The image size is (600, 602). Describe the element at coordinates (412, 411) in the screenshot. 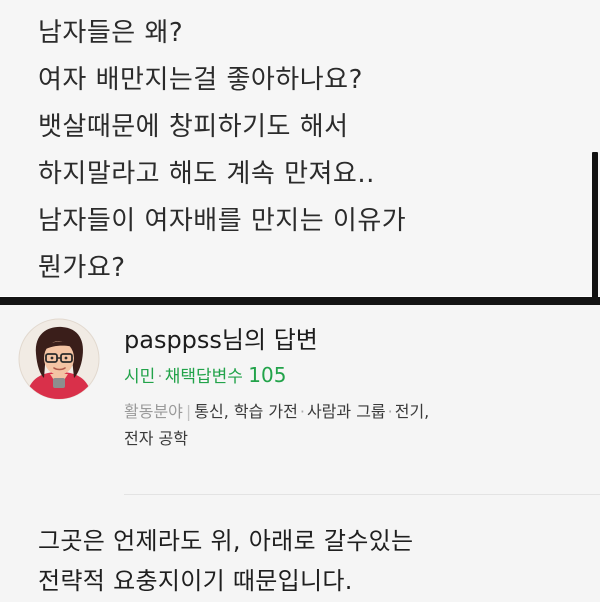

I see `activity-field: 전기,` at that location.